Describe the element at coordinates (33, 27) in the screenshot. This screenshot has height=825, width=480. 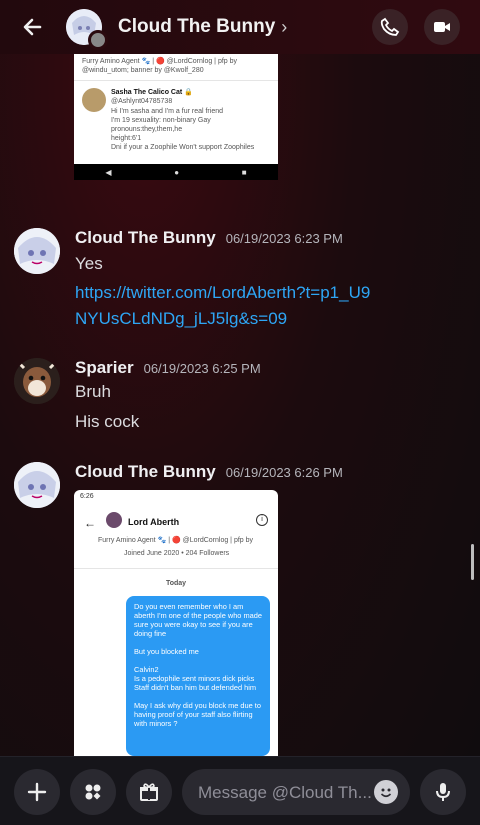
I see `arrow-left-icon` at that location.